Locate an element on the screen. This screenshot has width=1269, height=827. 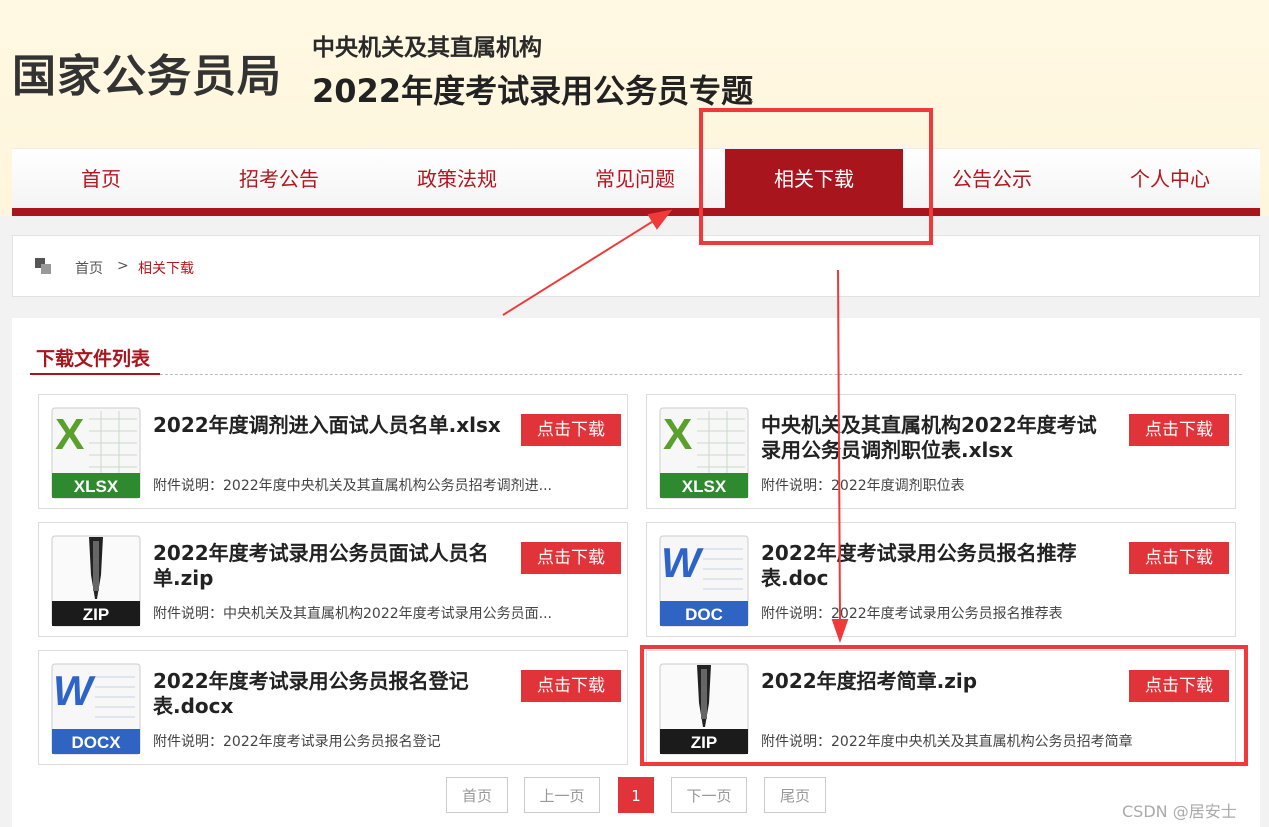
breadcrumb-home-link: 首页 is located at coordinates (89, 268).